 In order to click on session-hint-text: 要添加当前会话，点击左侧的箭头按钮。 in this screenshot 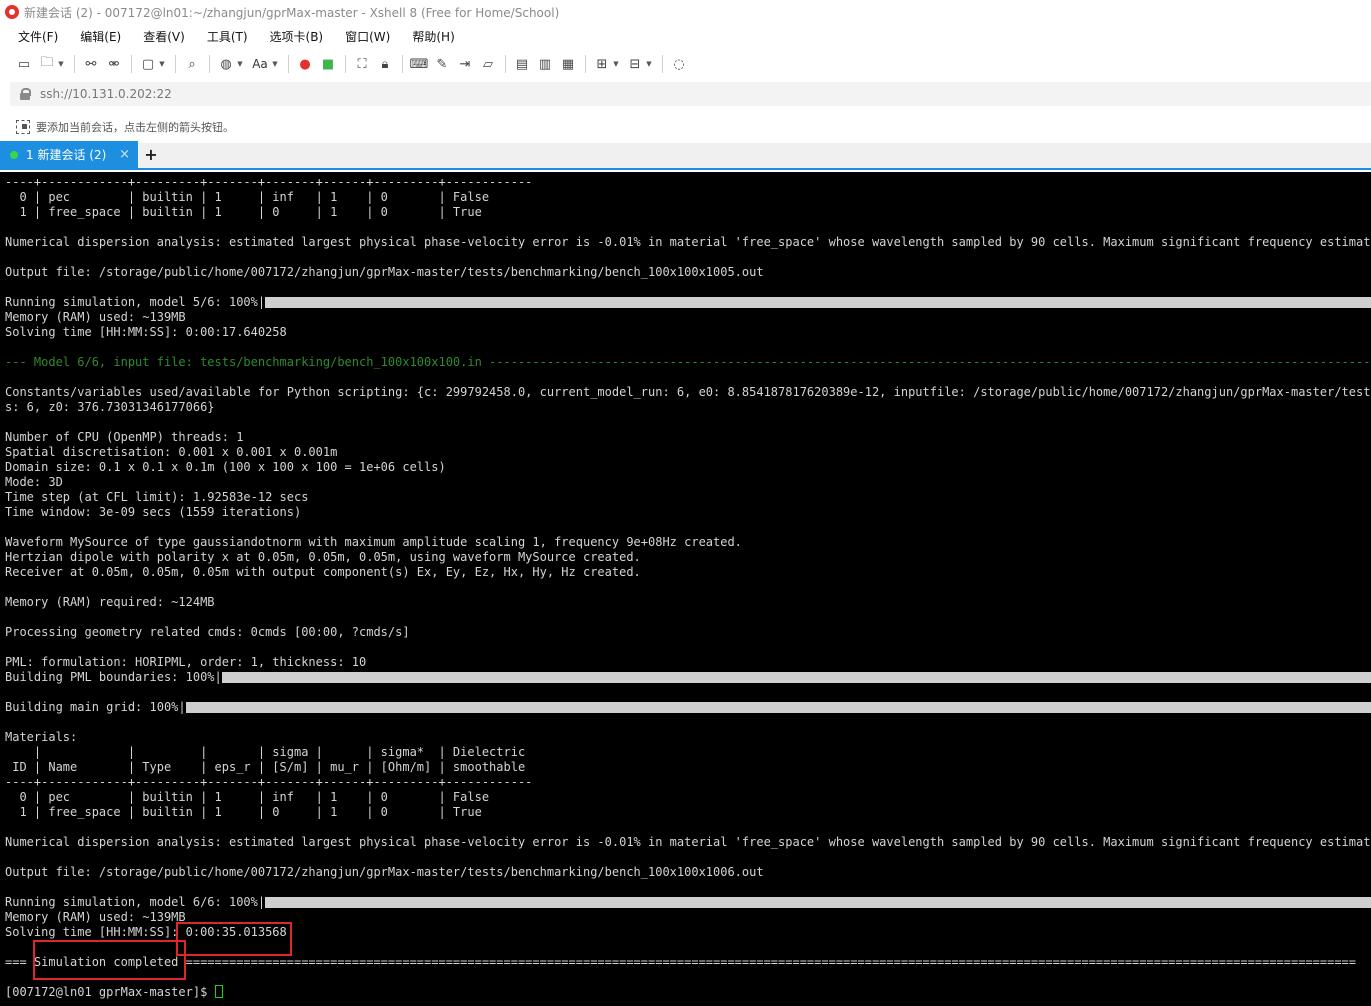, I will do `click(135, 127)`.